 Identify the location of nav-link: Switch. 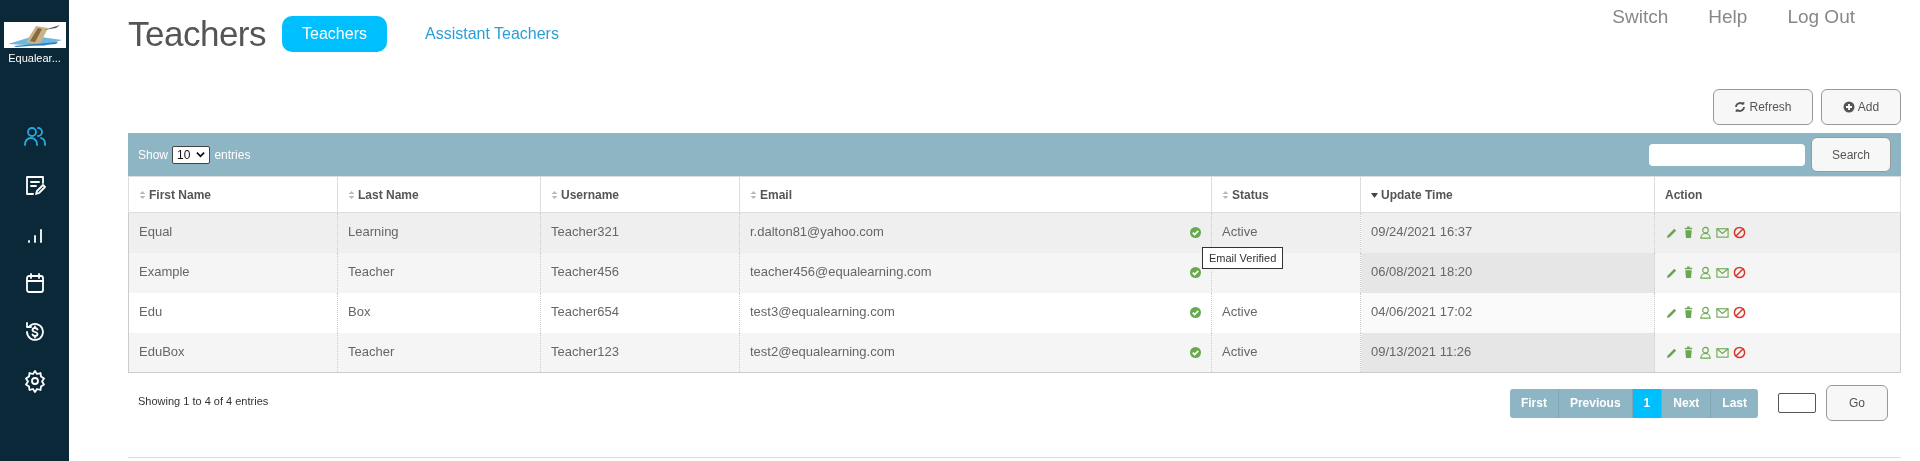
(1640, 17).